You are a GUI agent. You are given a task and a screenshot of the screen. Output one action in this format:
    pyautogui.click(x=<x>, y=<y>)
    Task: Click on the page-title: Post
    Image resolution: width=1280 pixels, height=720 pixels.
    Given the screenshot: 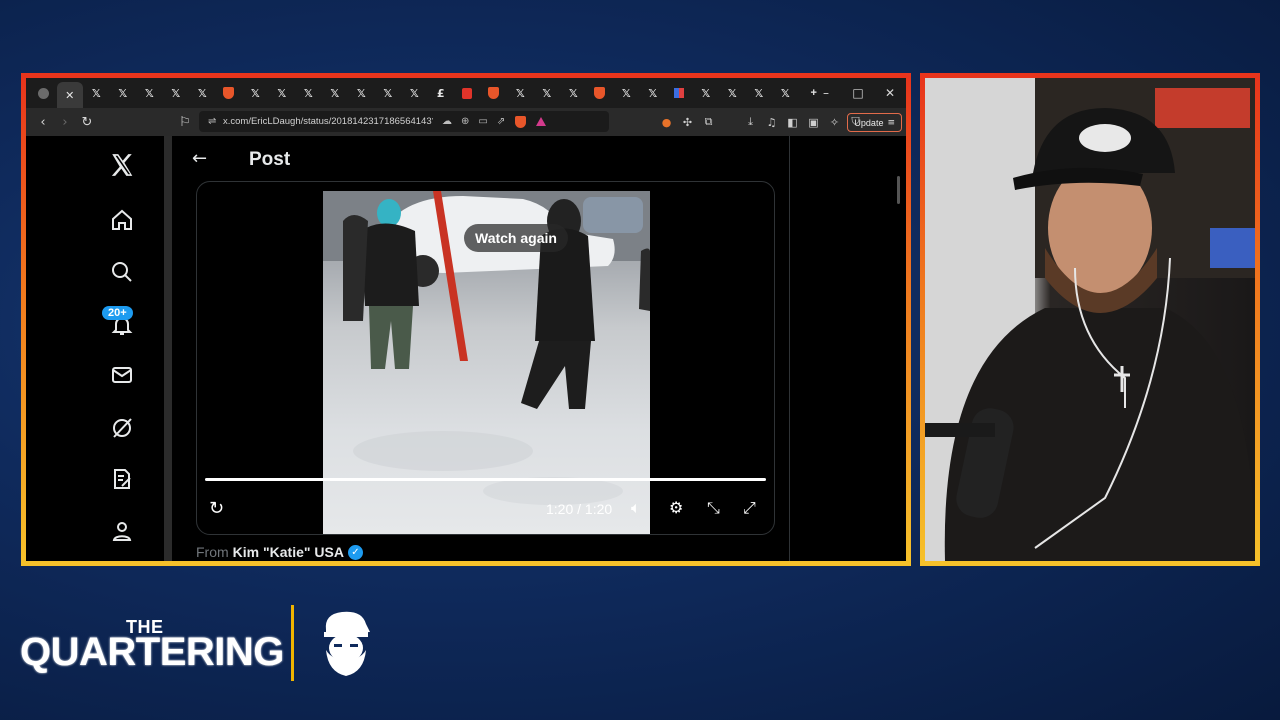 What is the action you would take?
    pyautogui.click(x=270, y=159)
    